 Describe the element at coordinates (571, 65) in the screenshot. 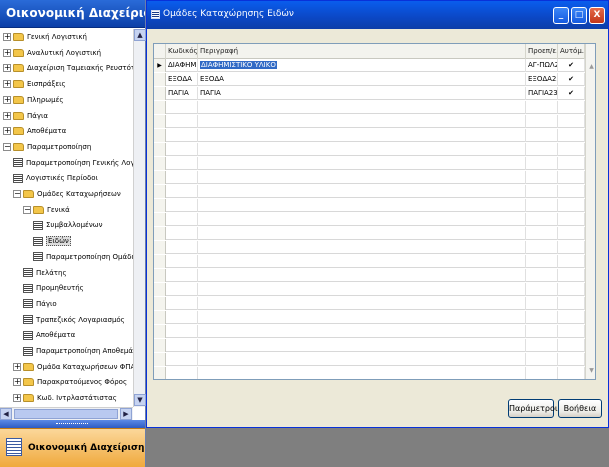

I see `auto-check-icon: ✔` at that location.